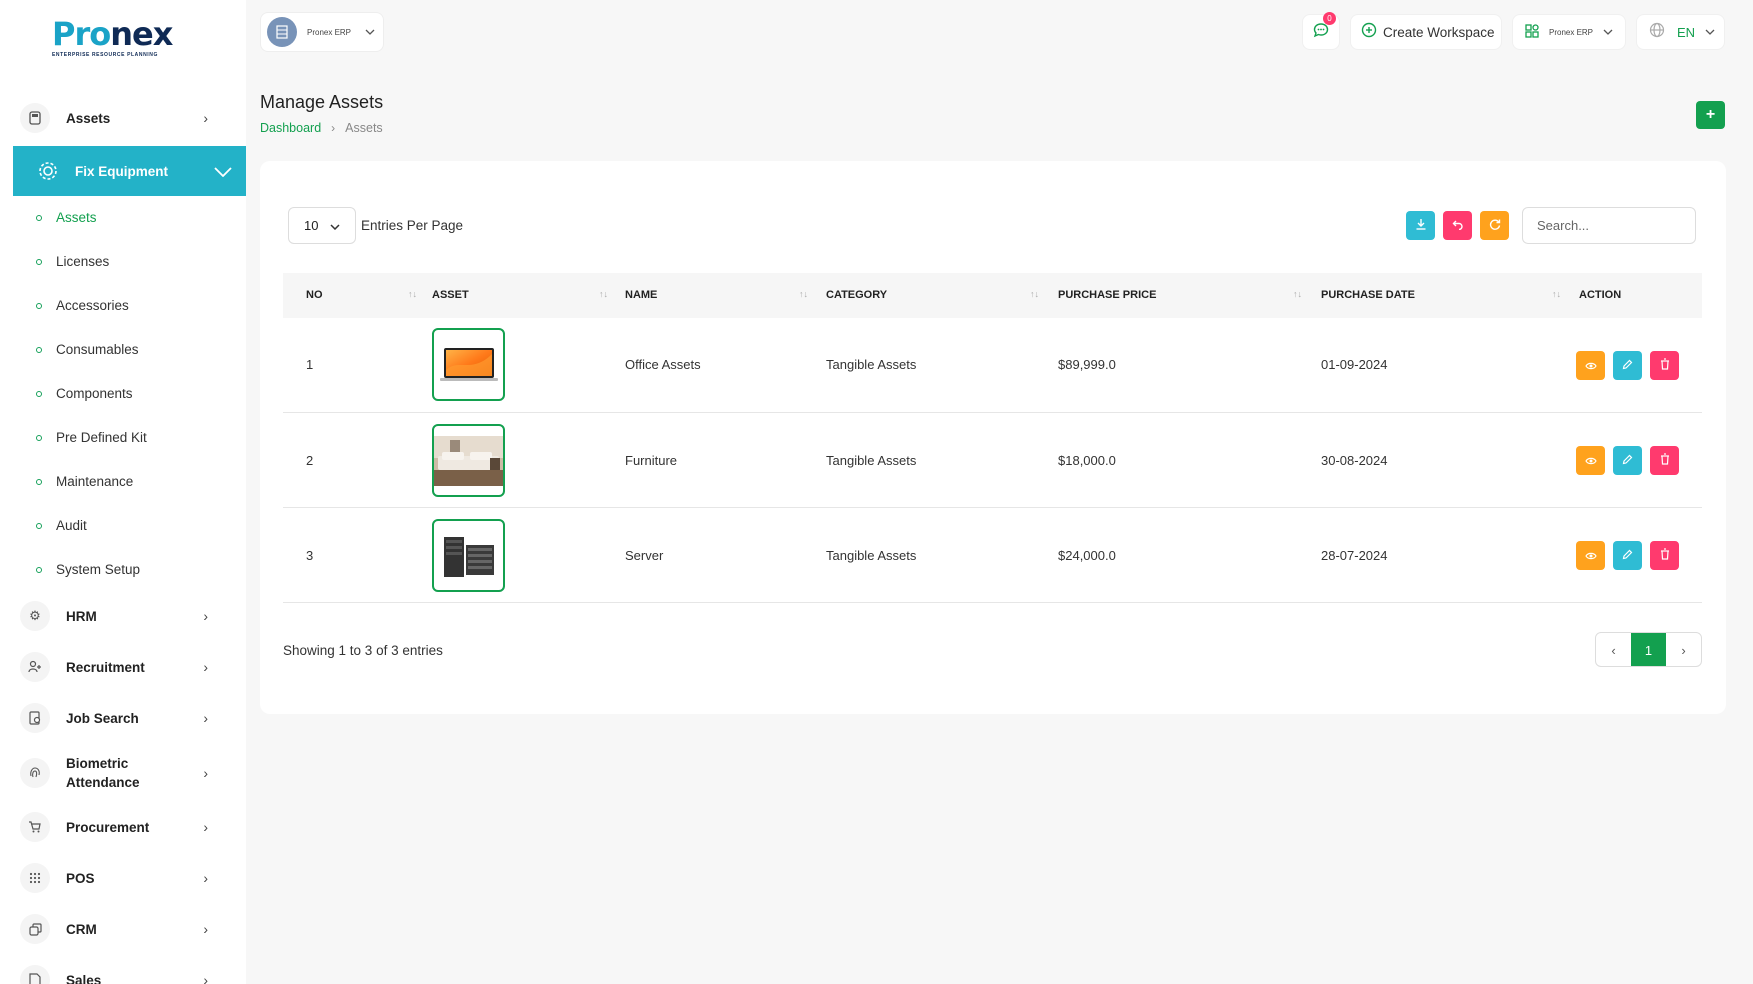  I want to click on sidebar-subitem-maintenance: Maintenance, so click(84, 481).